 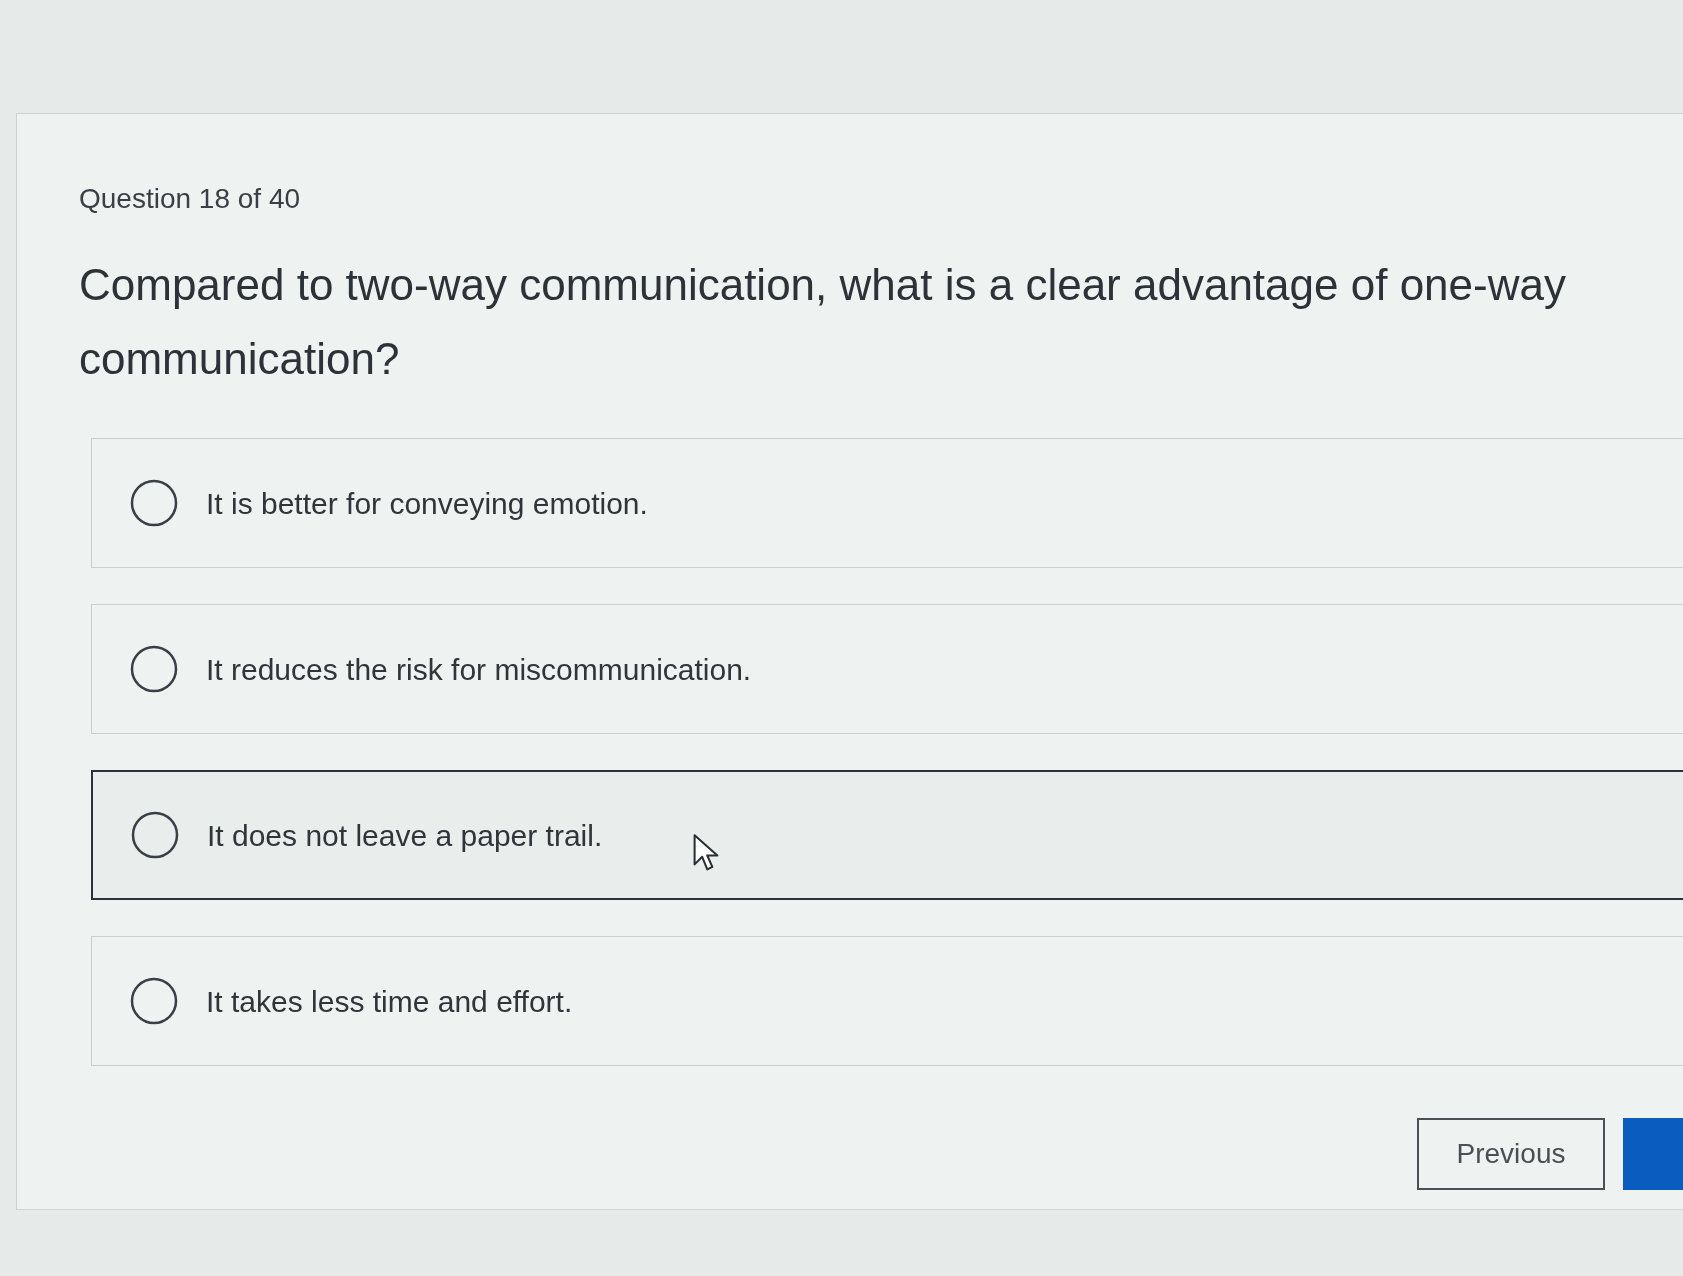 What do you see at coordinates (706, 853) in the screenshot?
I see `mouse-pointer-icon` at bounding box center [706, 853].